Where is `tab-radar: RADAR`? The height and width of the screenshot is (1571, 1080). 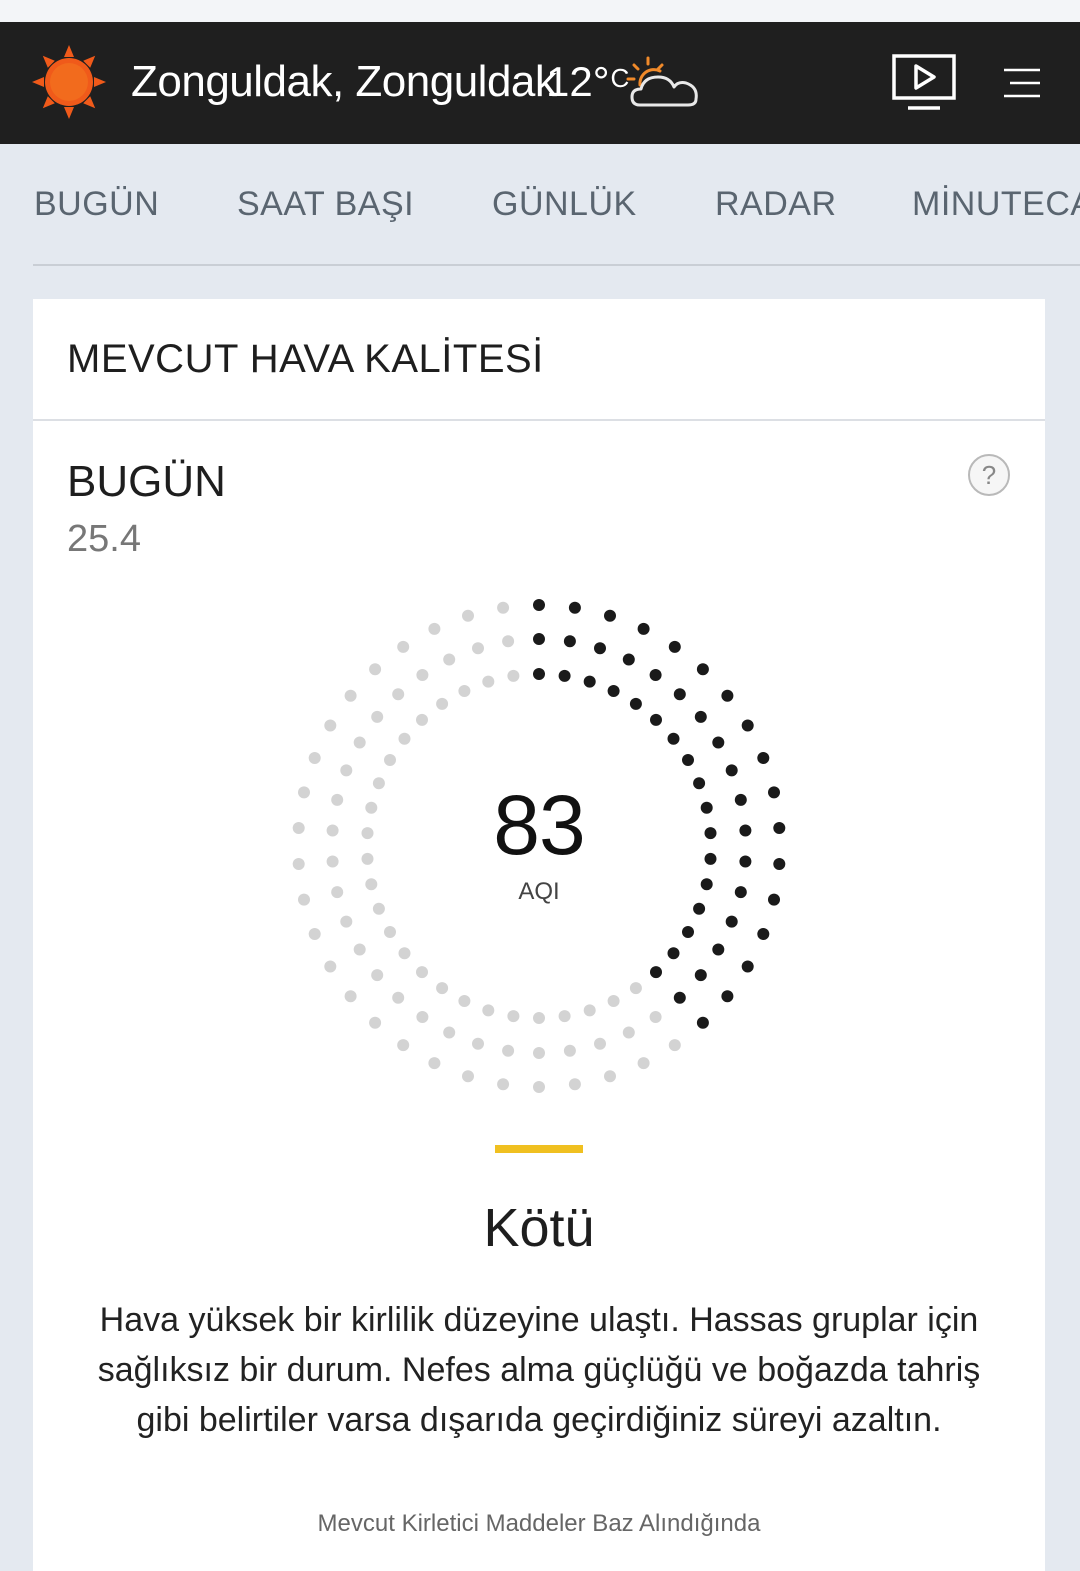
tab-radar: RADAR is located at coordinates (776, 204).